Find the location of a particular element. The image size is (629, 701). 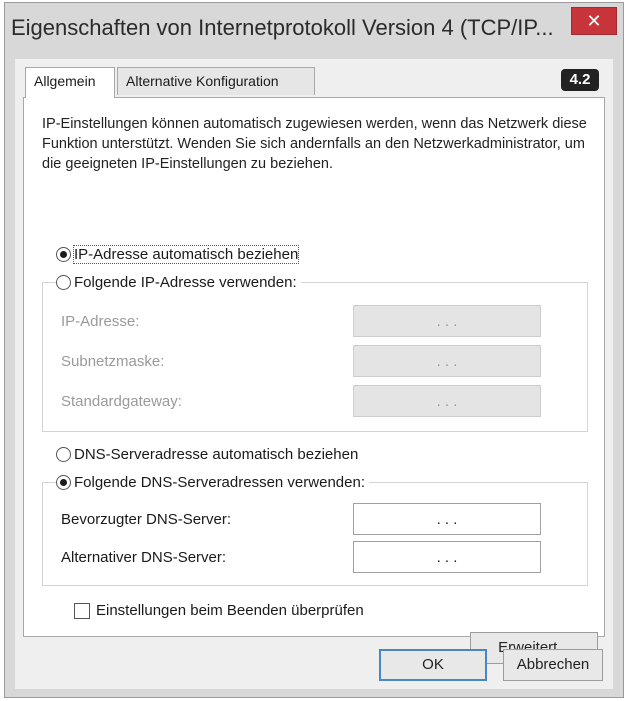

ip-address-value: . . . is located at coordinates (447, 321).